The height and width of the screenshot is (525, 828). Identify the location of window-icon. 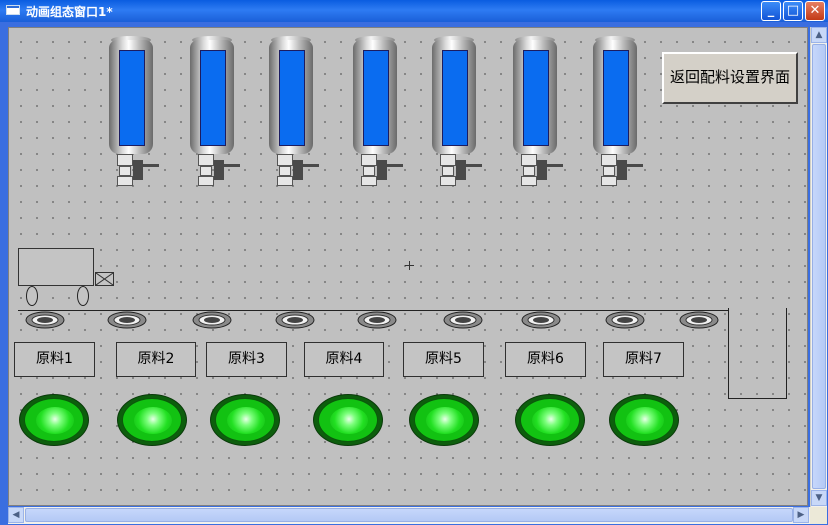
(13, 10).